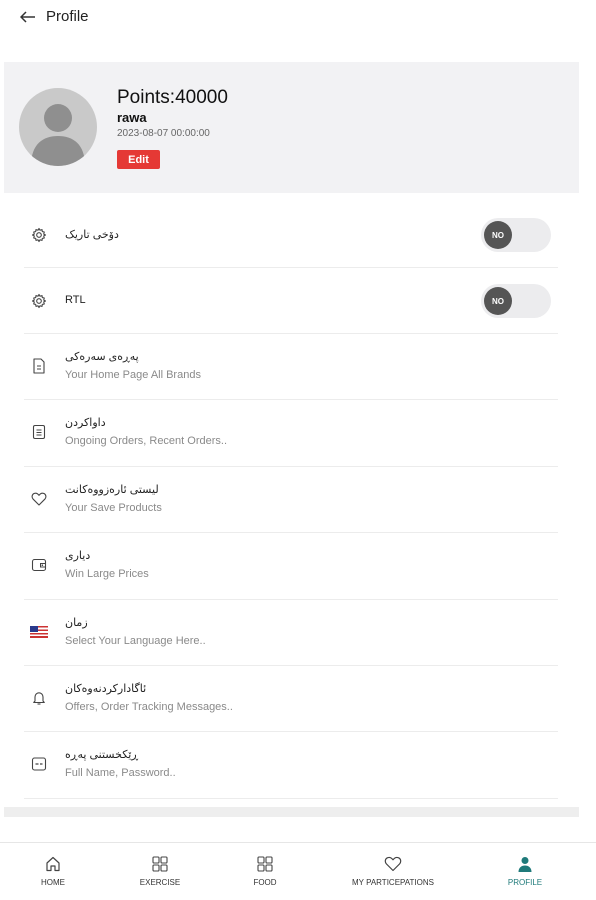 This screenshot has height=900, width=596. What do you see at coordinates (102, 357) in the screenshot?
I see `menu-item-title: پەڕەی سەرەکی` at bounding box center [102, 357].